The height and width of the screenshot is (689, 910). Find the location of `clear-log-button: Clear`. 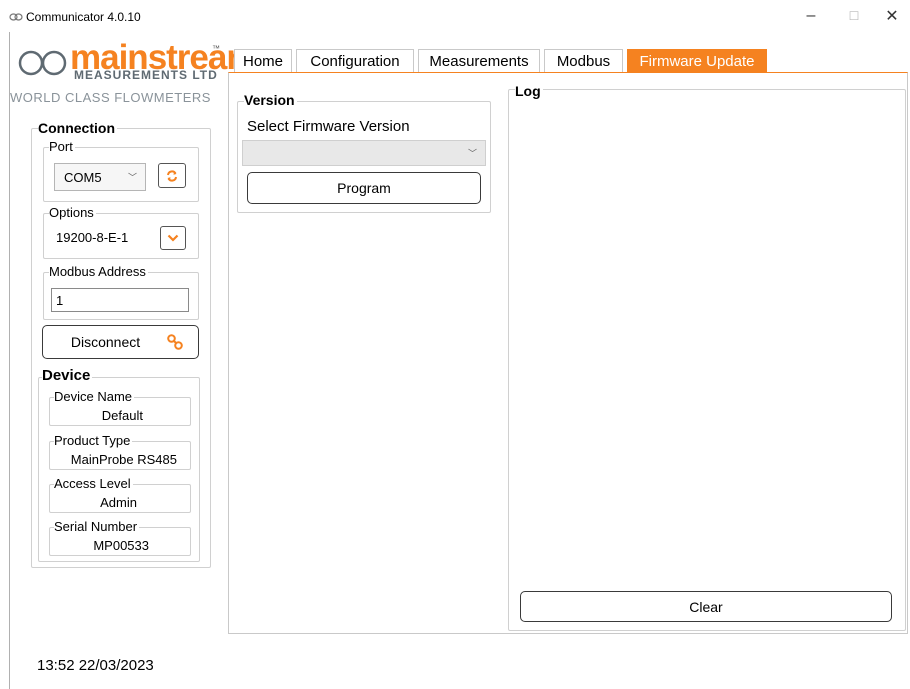

clear-log-button: Clear is located at coordinates (706, 606).